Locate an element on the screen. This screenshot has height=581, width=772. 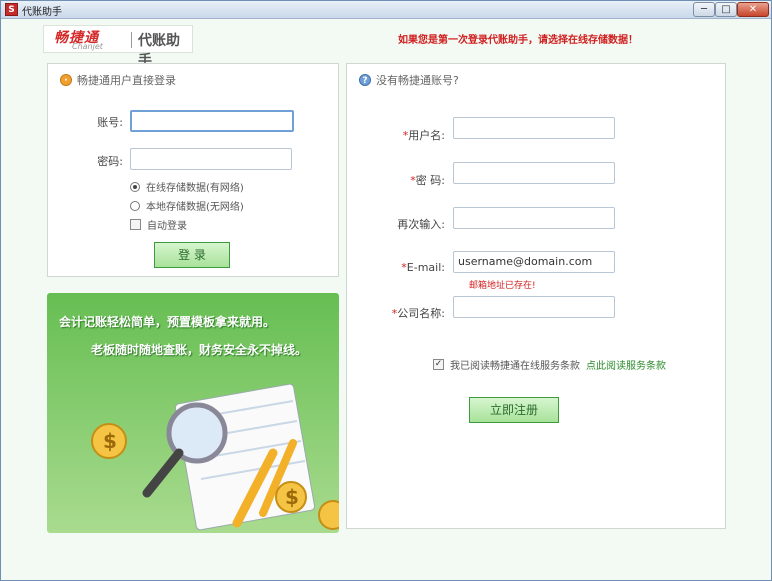
register-button: 立即注册 is located at coordinates (514, 410).